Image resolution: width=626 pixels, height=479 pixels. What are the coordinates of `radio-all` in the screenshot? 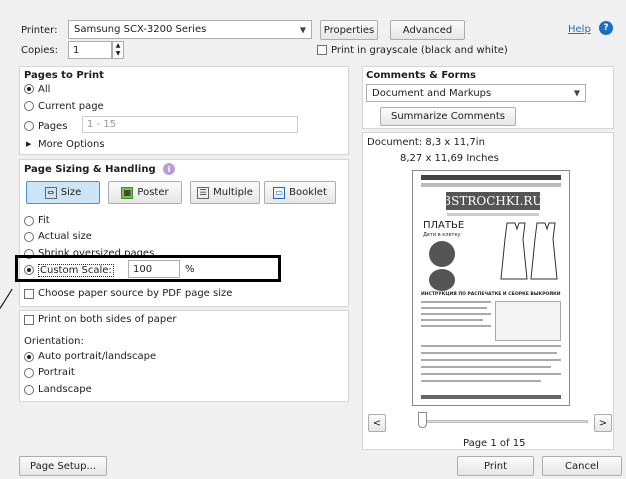 It's located at (29, 89).